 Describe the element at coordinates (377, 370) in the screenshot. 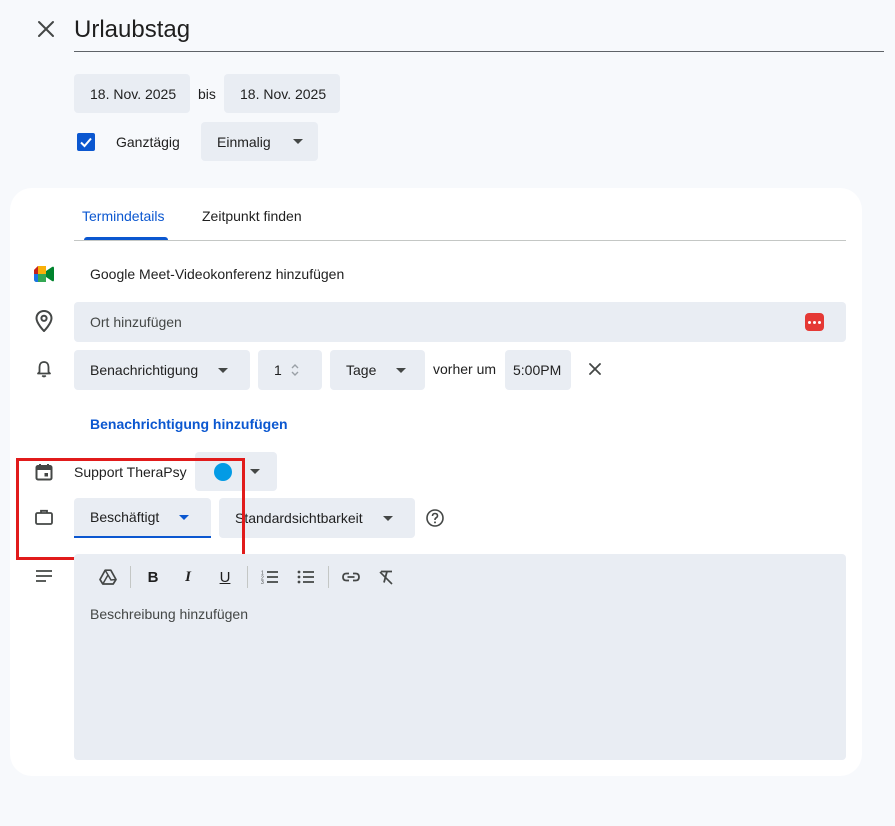

I see `notification-unit-select: Tage` at that location.